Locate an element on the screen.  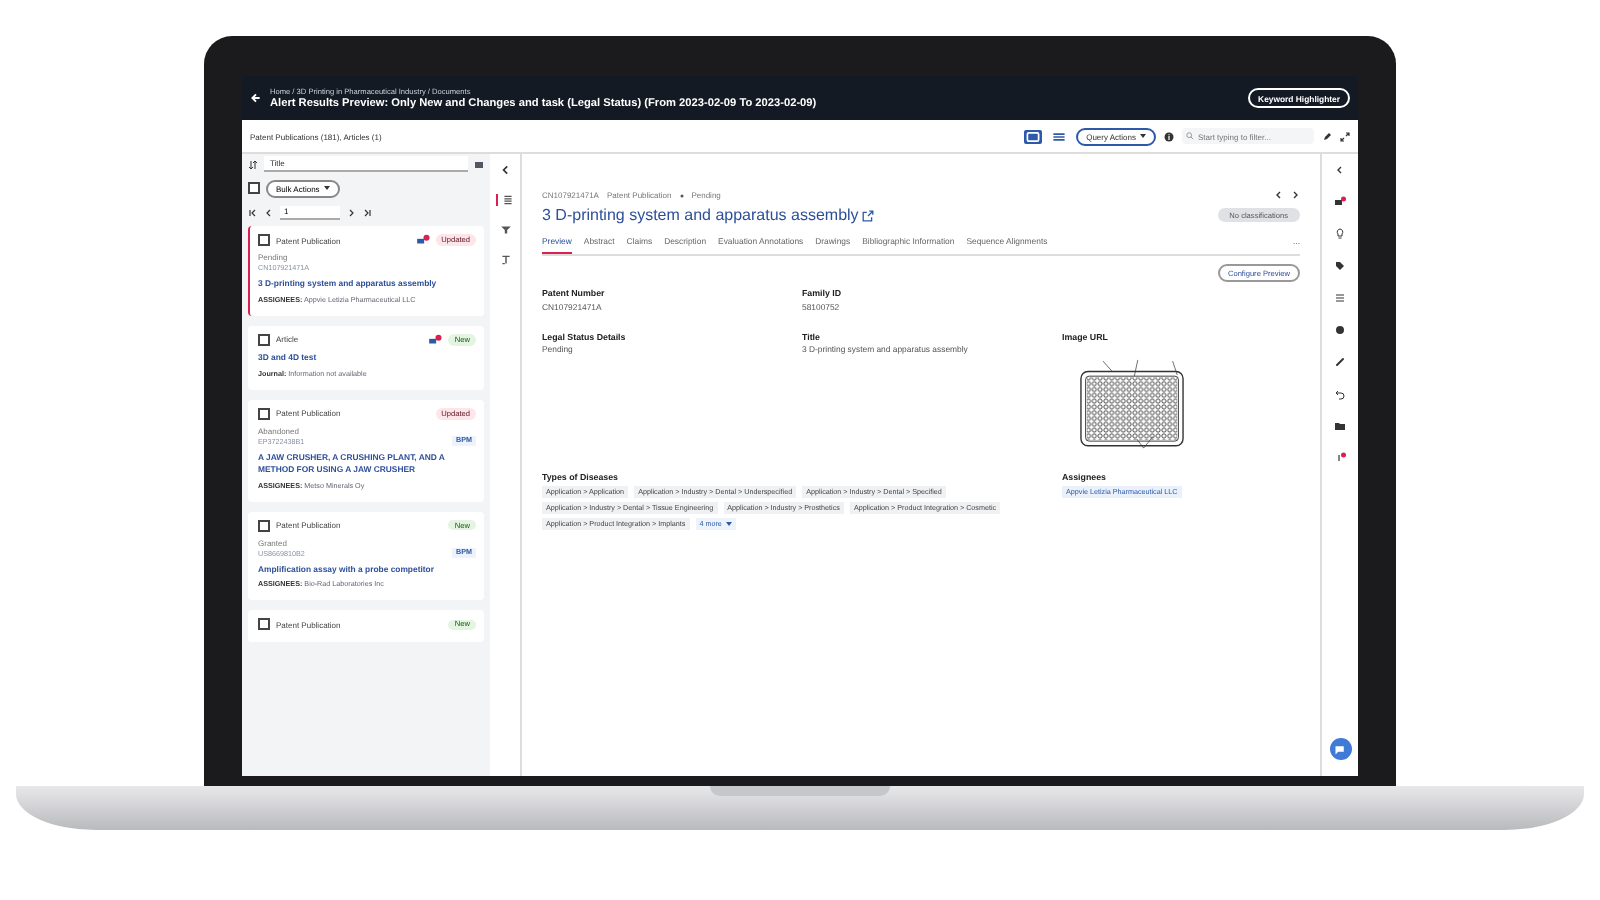
back-arrow-icon is located at coordinates (256, 98).